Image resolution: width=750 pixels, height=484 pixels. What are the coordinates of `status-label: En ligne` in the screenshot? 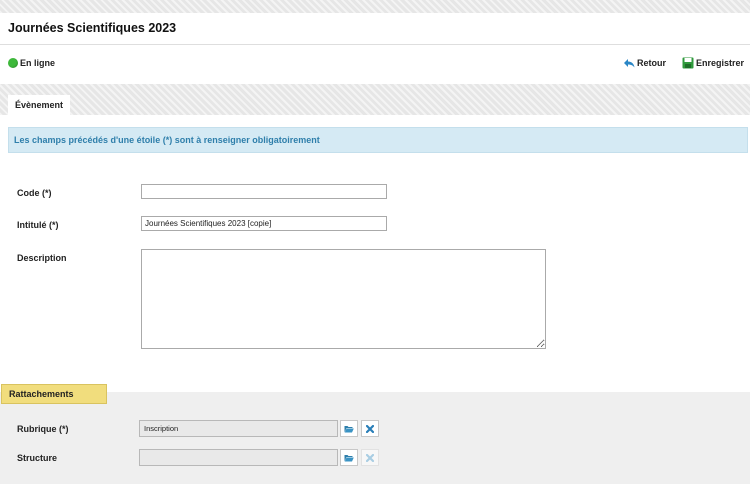 It's located at (38, 63).